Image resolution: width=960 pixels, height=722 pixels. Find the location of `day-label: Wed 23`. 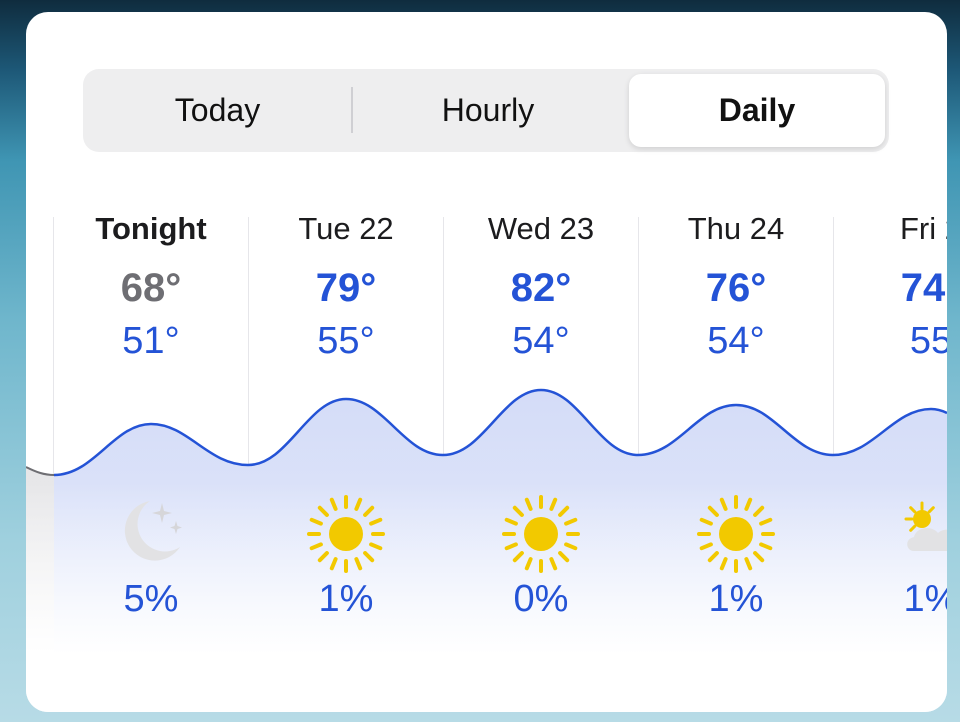

day-label: Wed 23 is located at coordinates (541, 228).